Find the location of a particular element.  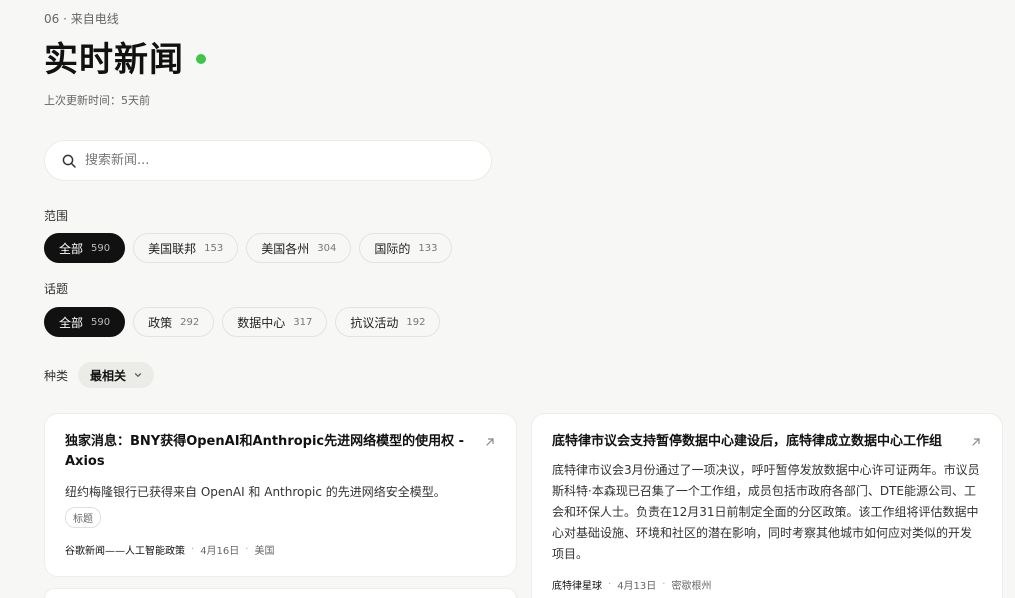

card-date: 4月16日 is located at coordinates (220, 551).